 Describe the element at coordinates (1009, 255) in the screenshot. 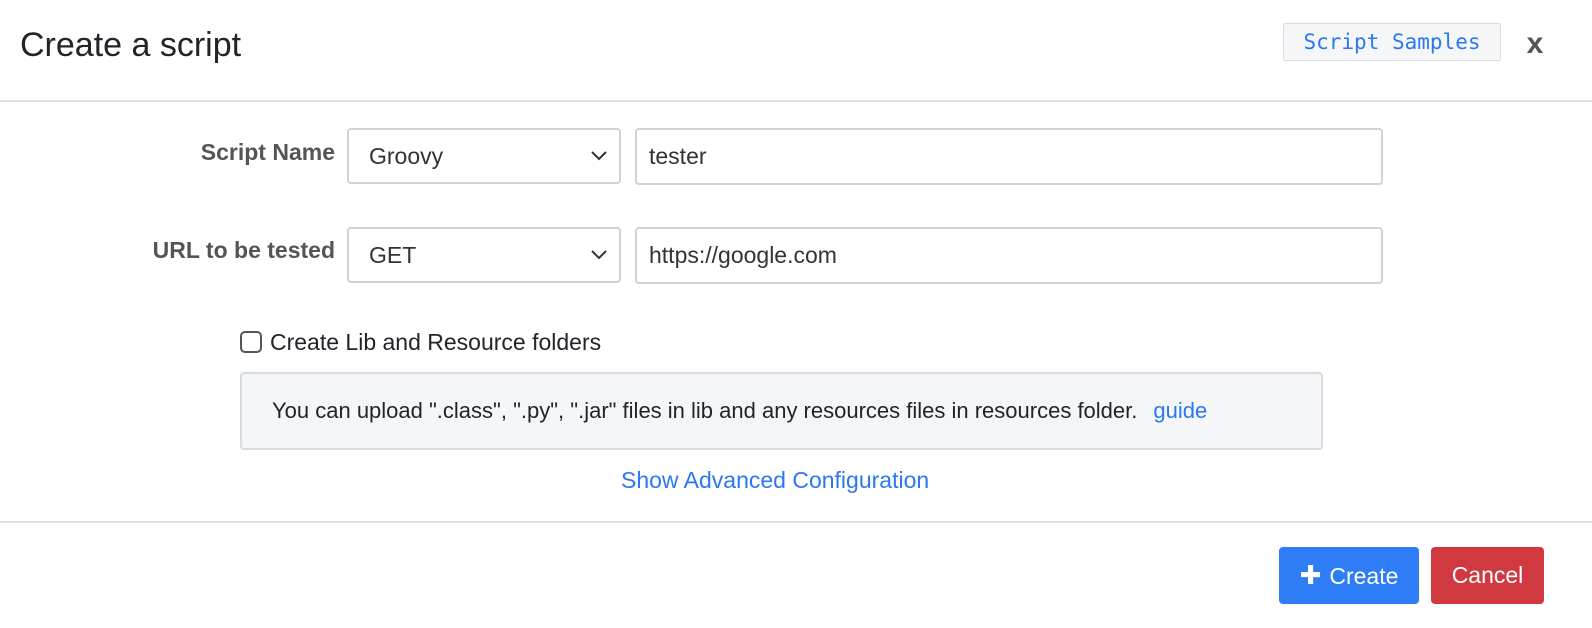

I see `url-input: https://google.com` at that location.